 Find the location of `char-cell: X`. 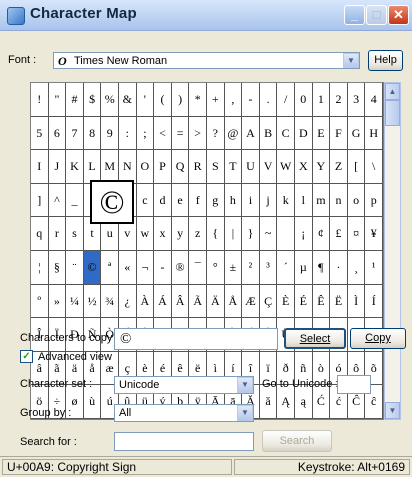

char-cell: X is located at coordinates (304, 167).